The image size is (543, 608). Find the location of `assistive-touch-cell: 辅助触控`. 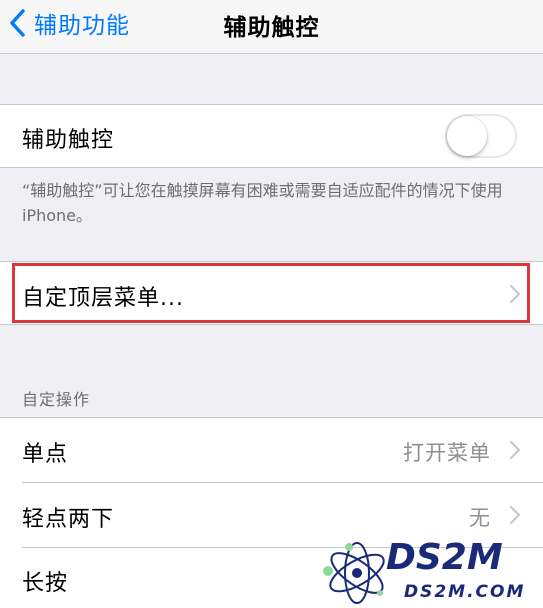

assistive-touch-cell: 辅助触控 is located at coordinates (271, 136).